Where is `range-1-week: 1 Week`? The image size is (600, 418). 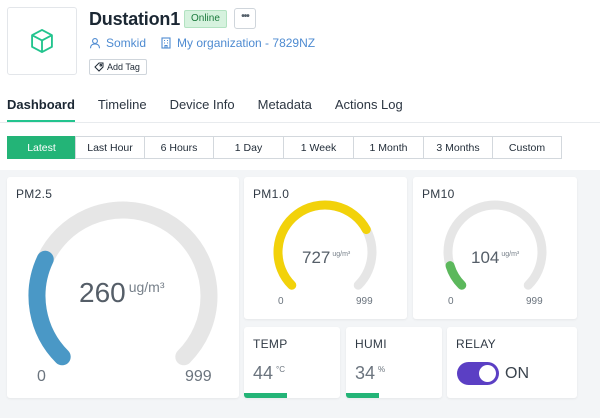
range-1-week: 1 Week is located at coordinates (318, 147).